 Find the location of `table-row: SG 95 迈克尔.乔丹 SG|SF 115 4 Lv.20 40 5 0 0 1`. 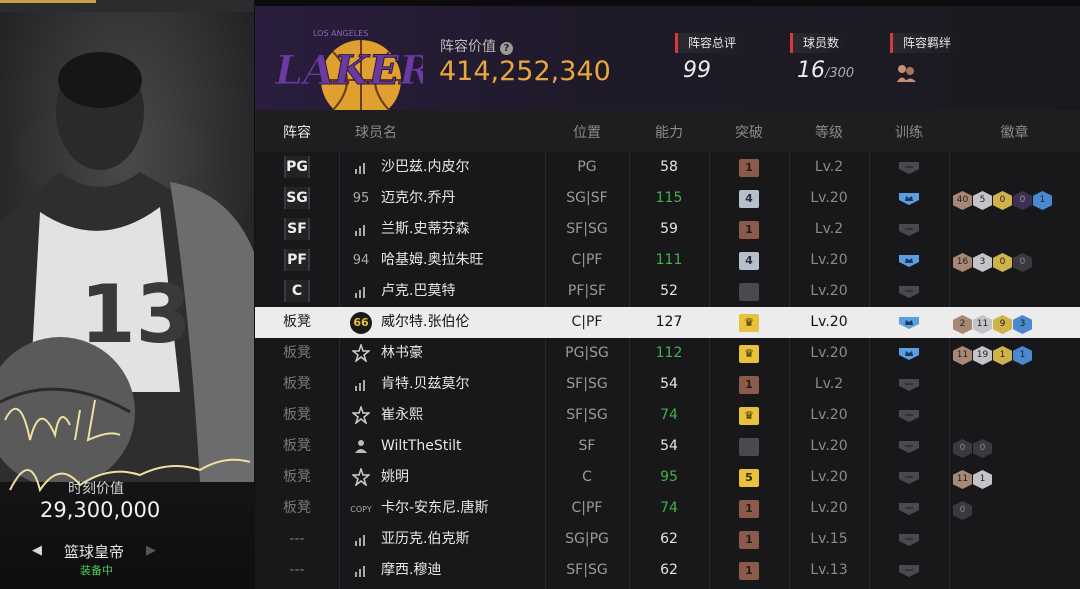

table-row: SG 95 迈克尔.乔丹 SG|SF 115 4 Lv.20 40 5 0 0 1 is located at coordinates (667, 198).